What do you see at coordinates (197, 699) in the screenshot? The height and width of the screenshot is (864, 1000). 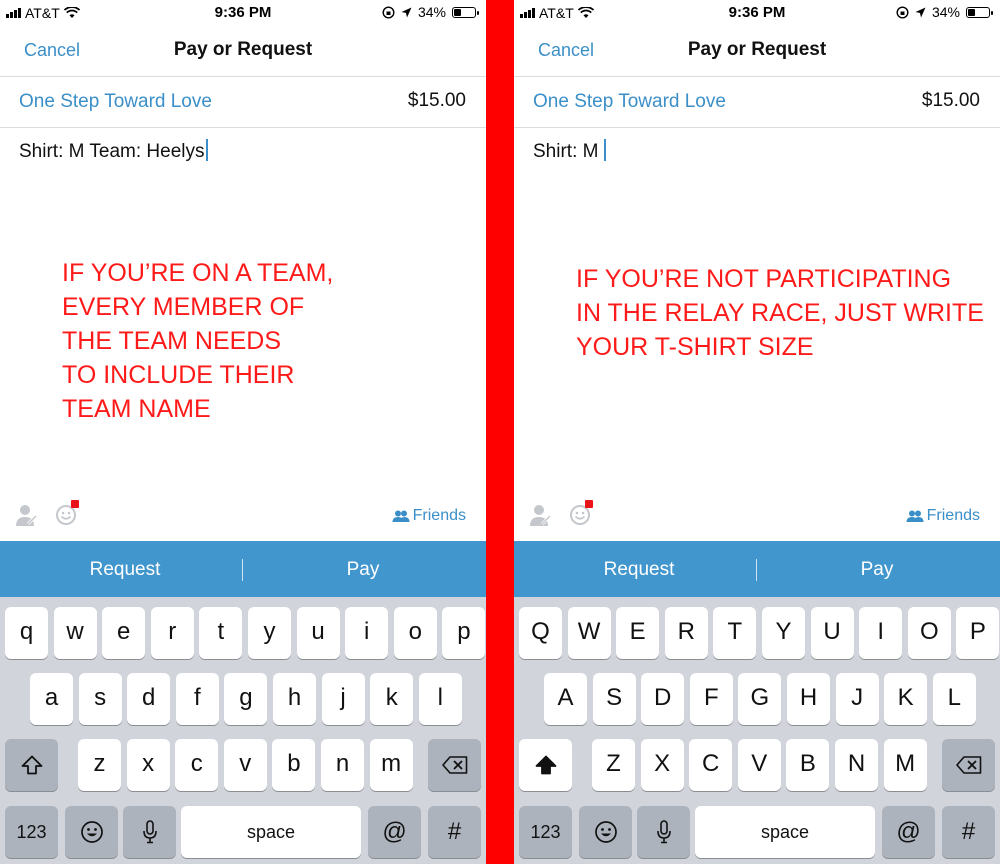 I see `key-f: f` at bounding box center [197, 699].